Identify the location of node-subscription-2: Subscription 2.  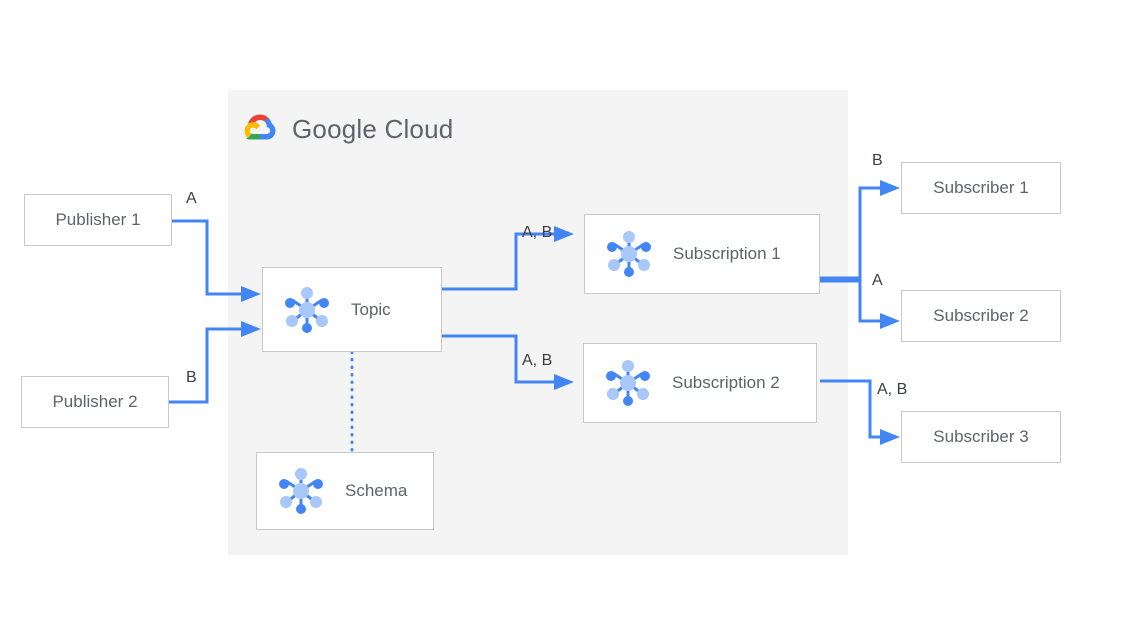
(700, 383).